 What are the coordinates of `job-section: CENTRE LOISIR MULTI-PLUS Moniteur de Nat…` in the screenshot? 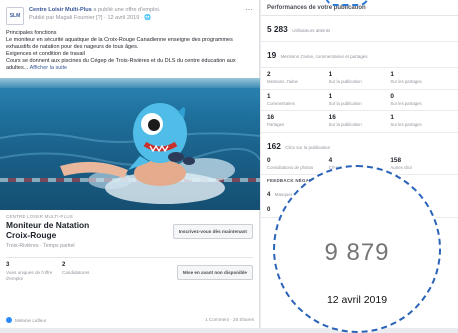 It's located at (129, 229).